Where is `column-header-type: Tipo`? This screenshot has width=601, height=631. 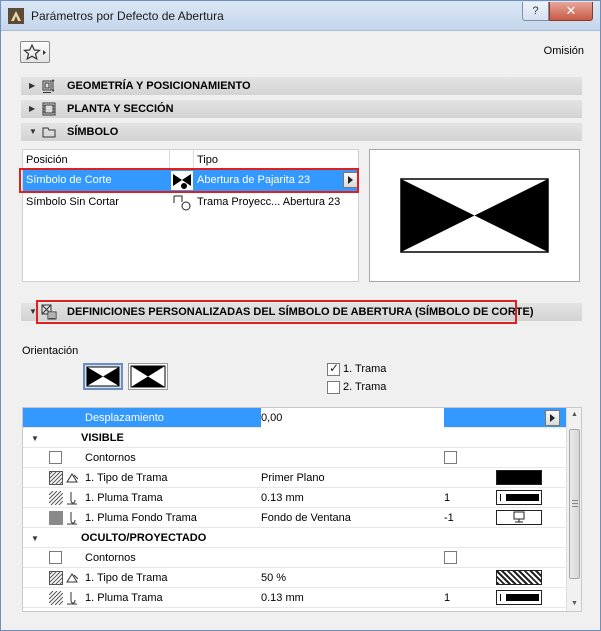 column-header-type: Tipo is located at coordinates (207, 160).